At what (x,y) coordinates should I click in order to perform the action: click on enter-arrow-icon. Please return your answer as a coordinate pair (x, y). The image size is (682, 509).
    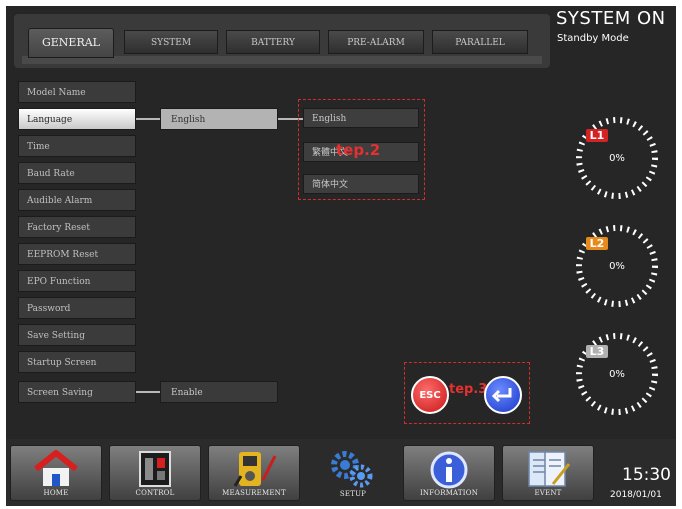
    Looking at the image, I should click on (502, 395).